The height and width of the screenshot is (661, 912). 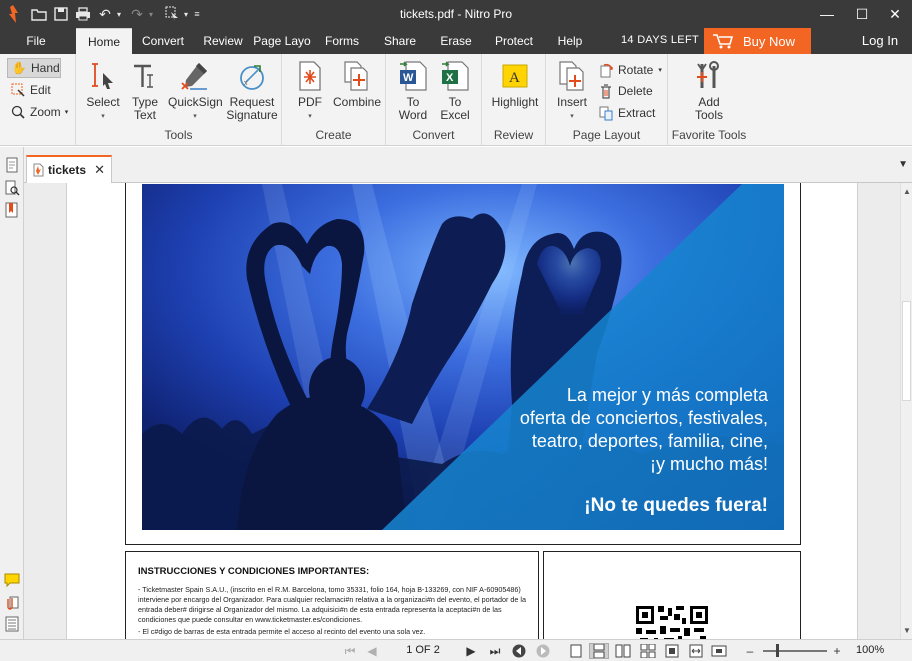 What do you see at coordinates (455, 102) in the screenshot?
I see `to-excel-label-1: To` at bounding box center [455, 102].